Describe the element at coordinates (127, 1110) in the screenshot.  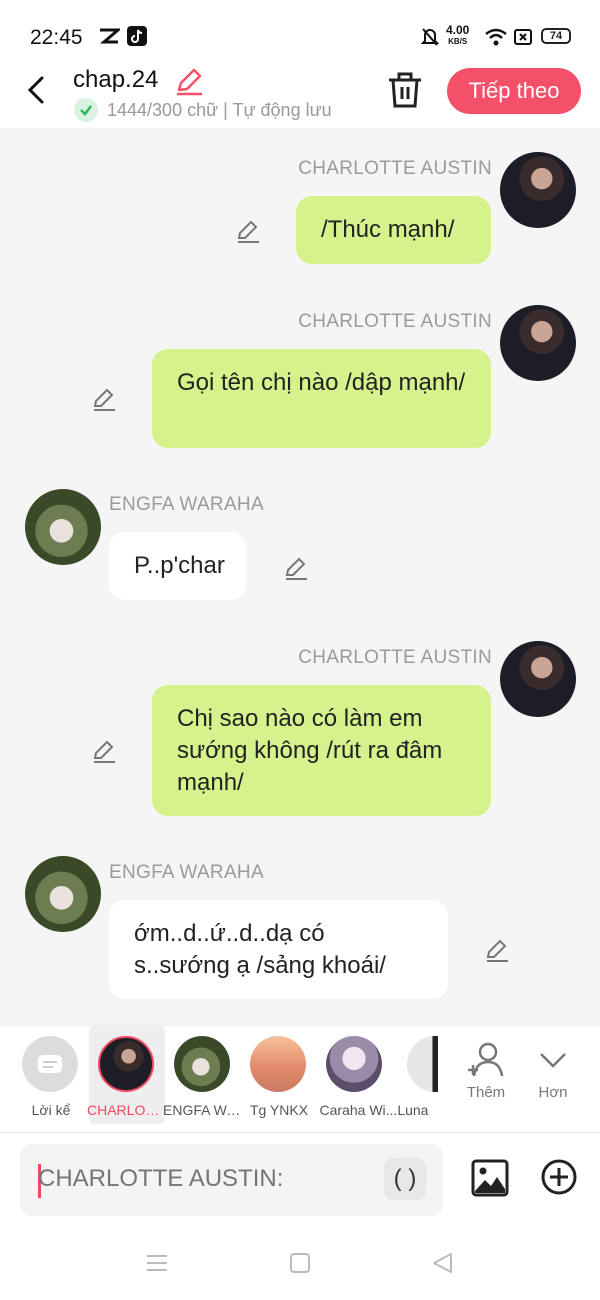
I see `character-label: CHARLOTTE AUSTIN` at that location.